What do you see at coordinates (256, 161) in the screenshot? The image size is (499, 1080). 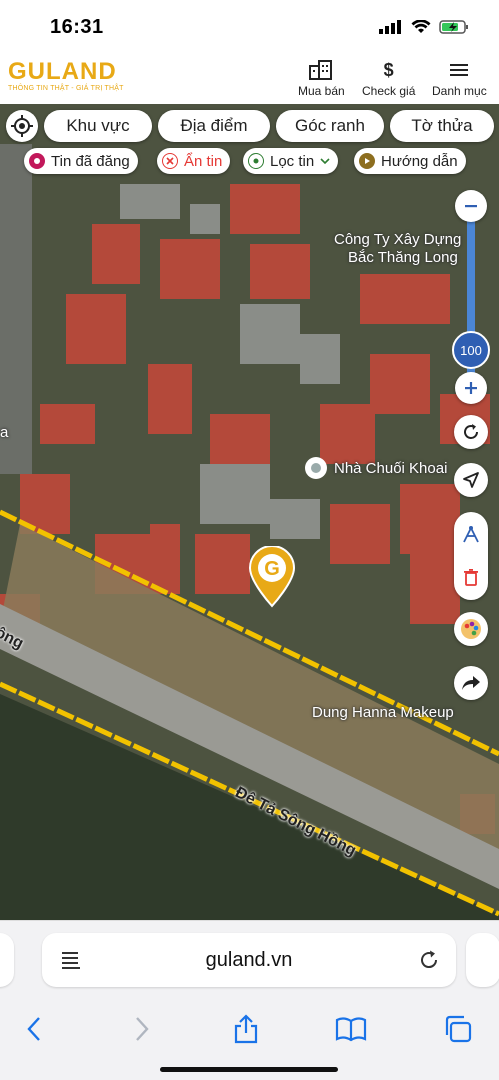 I see `filter-pin-icon` at bounding box center [256, 161].